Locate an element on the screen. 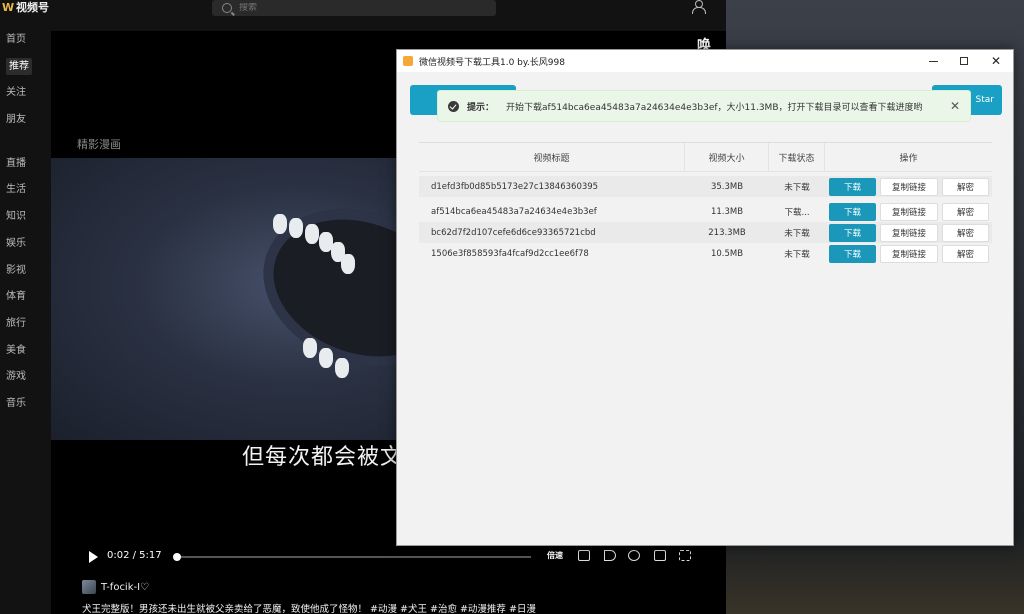 Image resolution: width=1024 pixels, height=614 pixels. avatar is located at coordinates (89, 587).